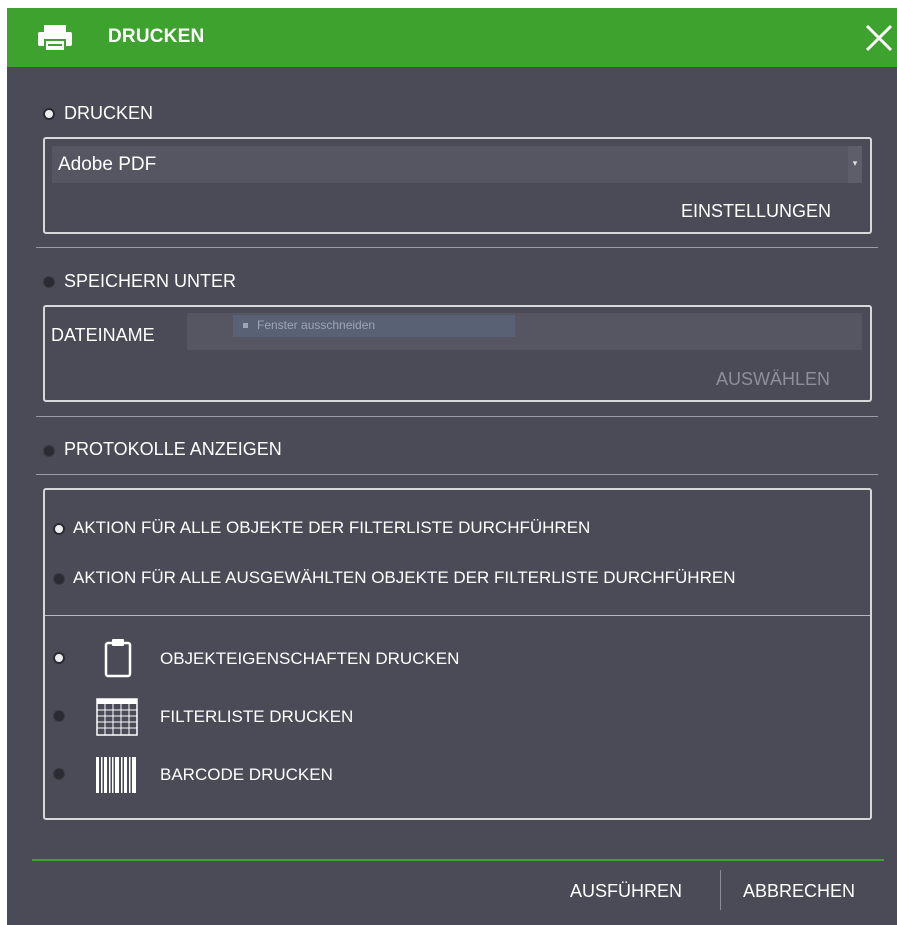  Describe the element at coordinates (116, 775) in the screenshot. I see `barcode-icon` at that location.